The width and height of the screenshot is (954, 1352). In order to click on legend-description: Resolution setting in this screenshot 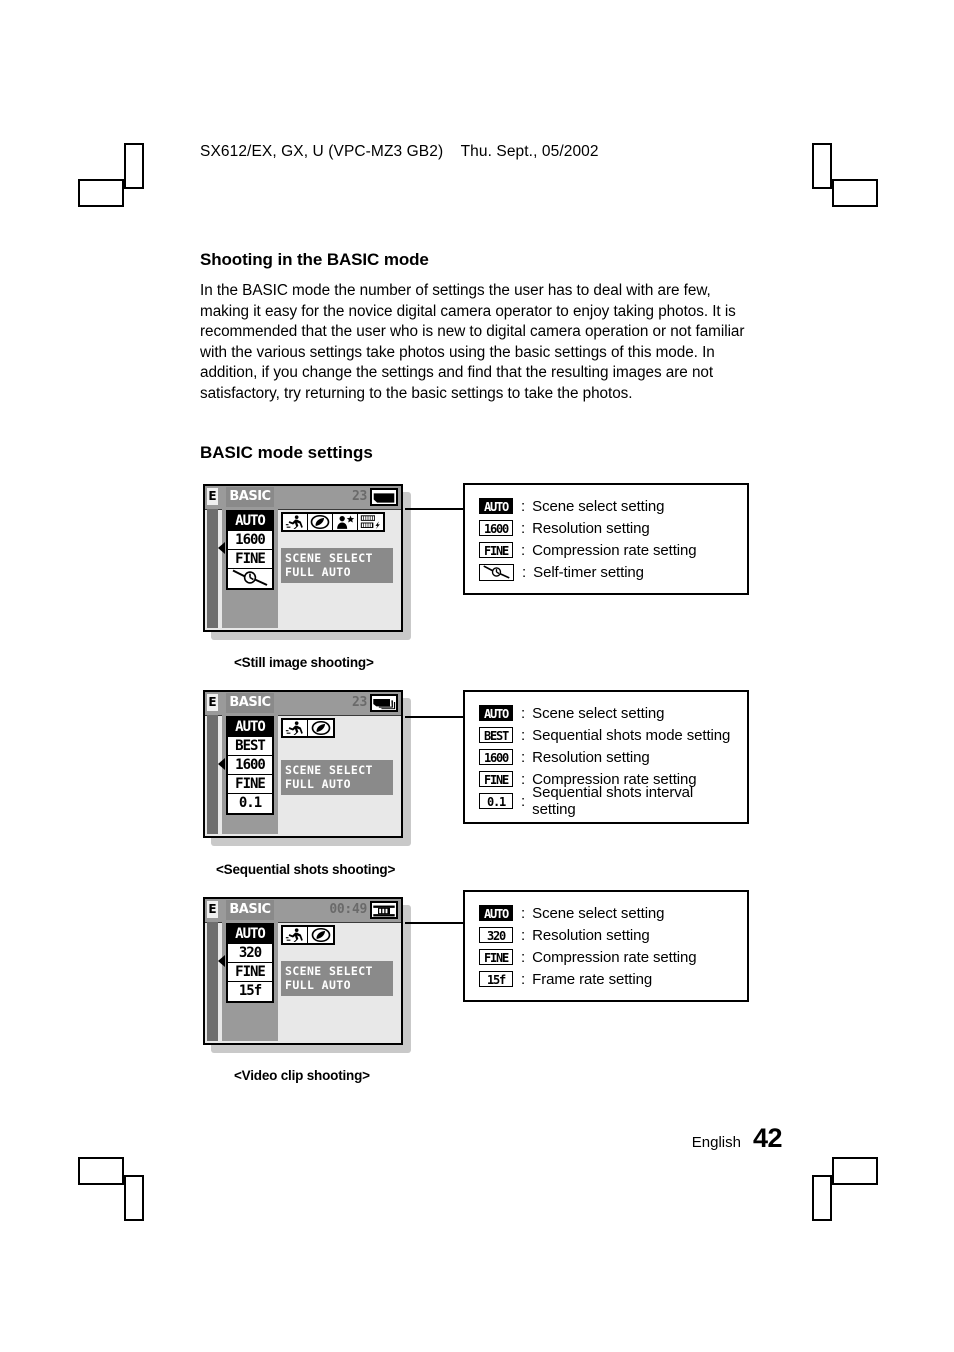, I will do `click(591, 757)`.